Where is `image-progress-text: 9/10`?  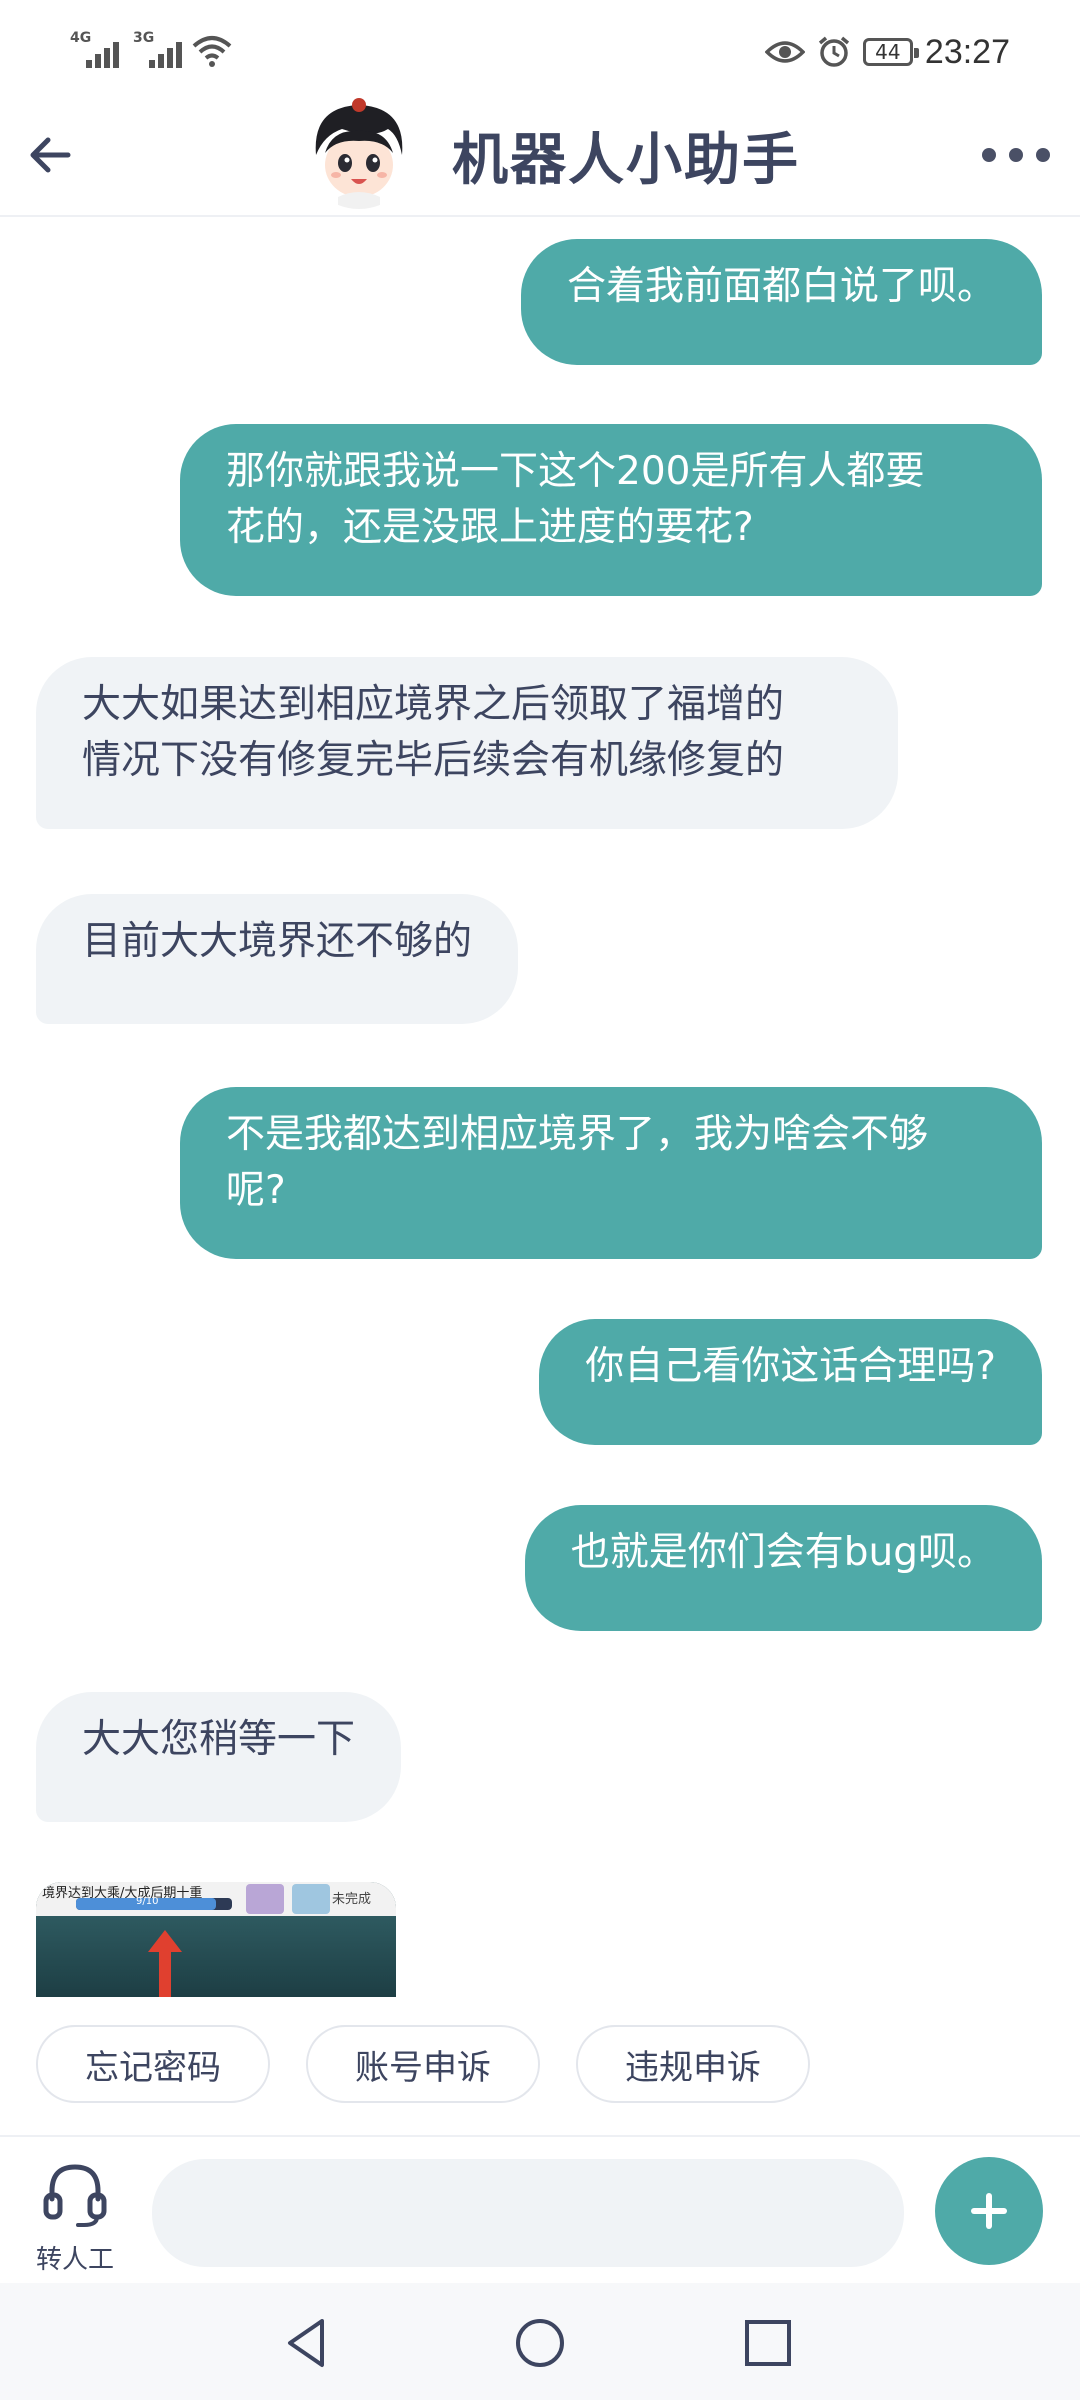
image-progress-text: 9/10 is located at coordinates (147, 1901).